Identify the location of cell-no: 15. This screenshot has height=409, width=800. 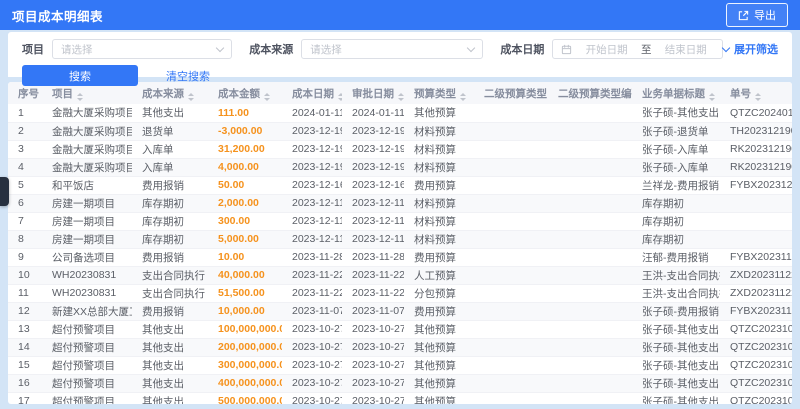
(25, 365).